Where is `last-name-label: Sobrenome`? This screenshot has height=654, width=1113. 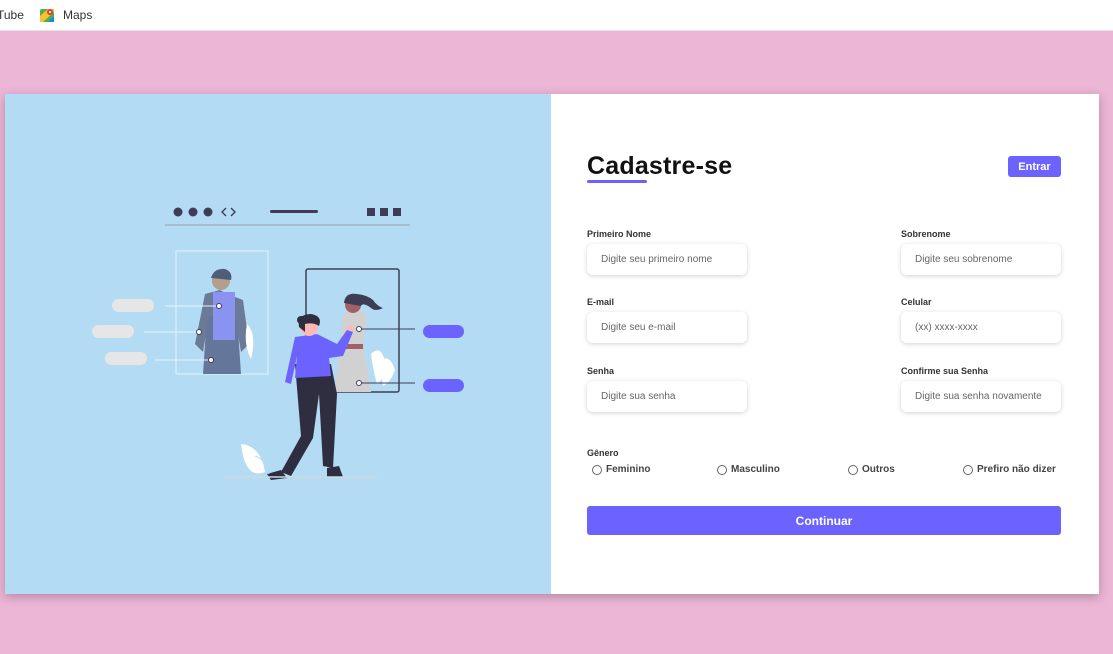
last-name-label: Sobrenome is located at coordinates (926, 234).